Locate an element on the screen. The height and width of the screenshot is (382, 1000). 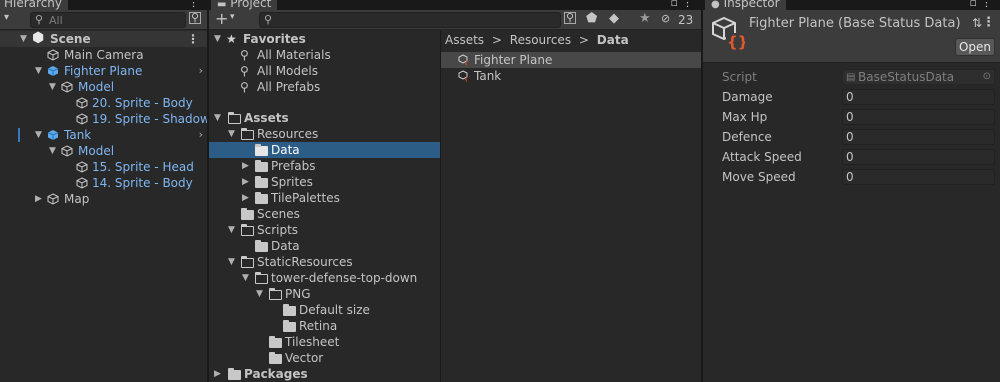
hierarchy-search-placeholder: All is located at coordinates (56, 20).